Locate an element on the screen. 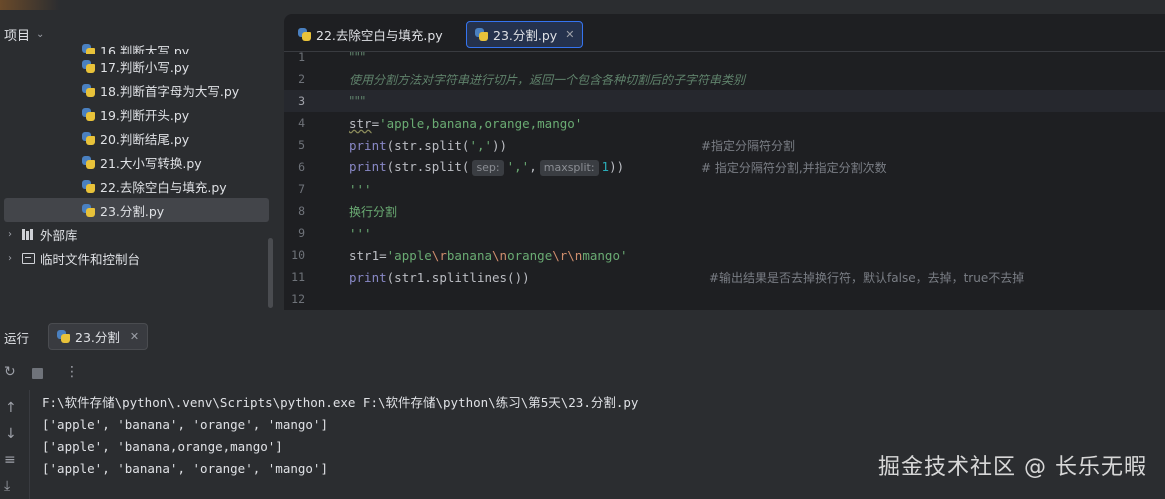 The width and height of the screenshot is (1165, 499). run-config-tab: 23.分割 ✕ is located at coordinates (98, 336).